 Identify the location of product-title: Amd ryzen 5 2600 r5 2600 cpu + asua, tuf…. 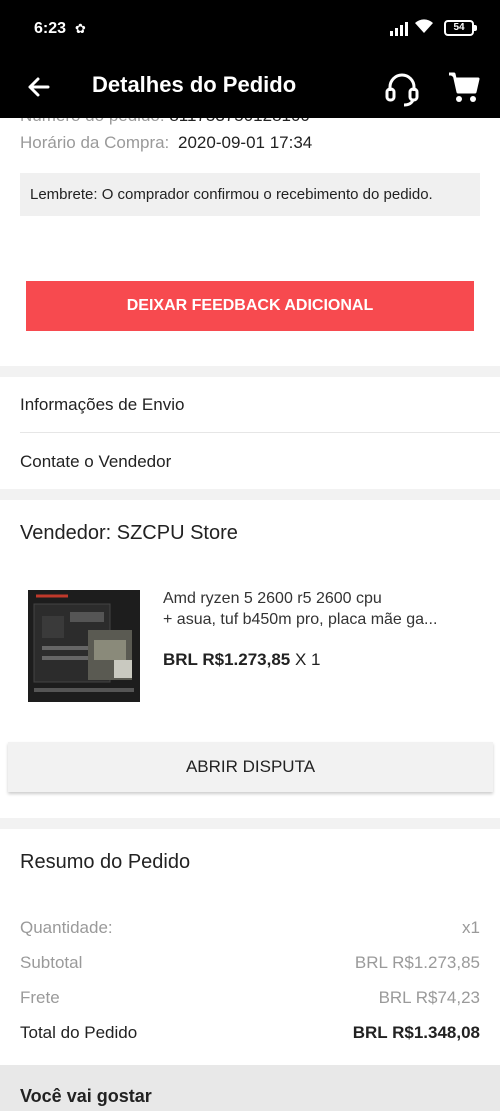
(322, 609).